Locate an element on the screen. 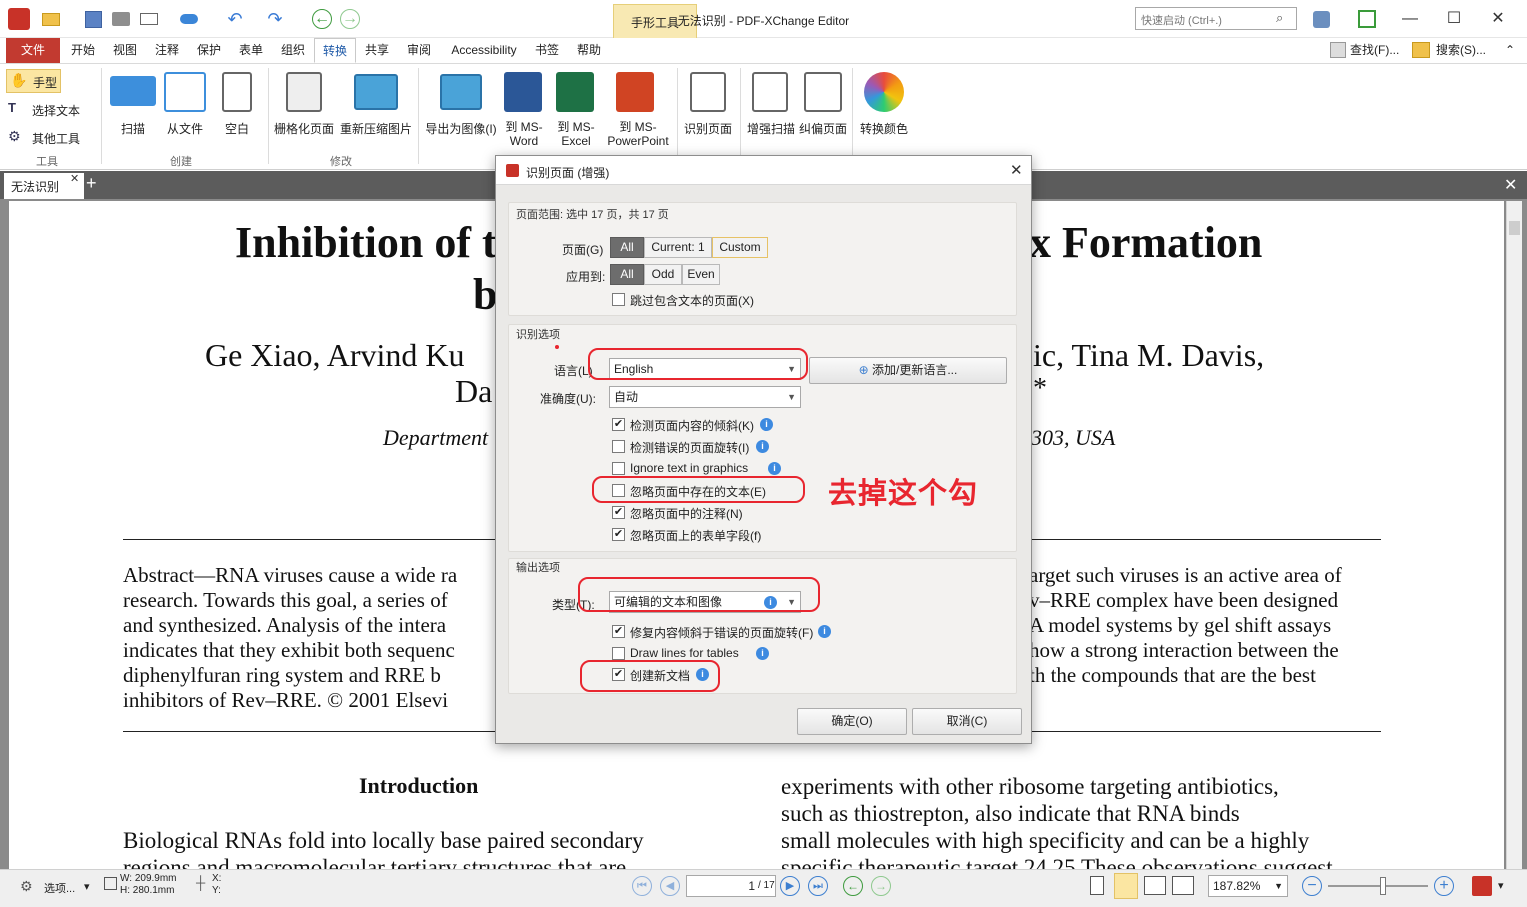 The height and width of the screenshot is (907, 1527). ribbon-separator is located at coordinates (677, 116).